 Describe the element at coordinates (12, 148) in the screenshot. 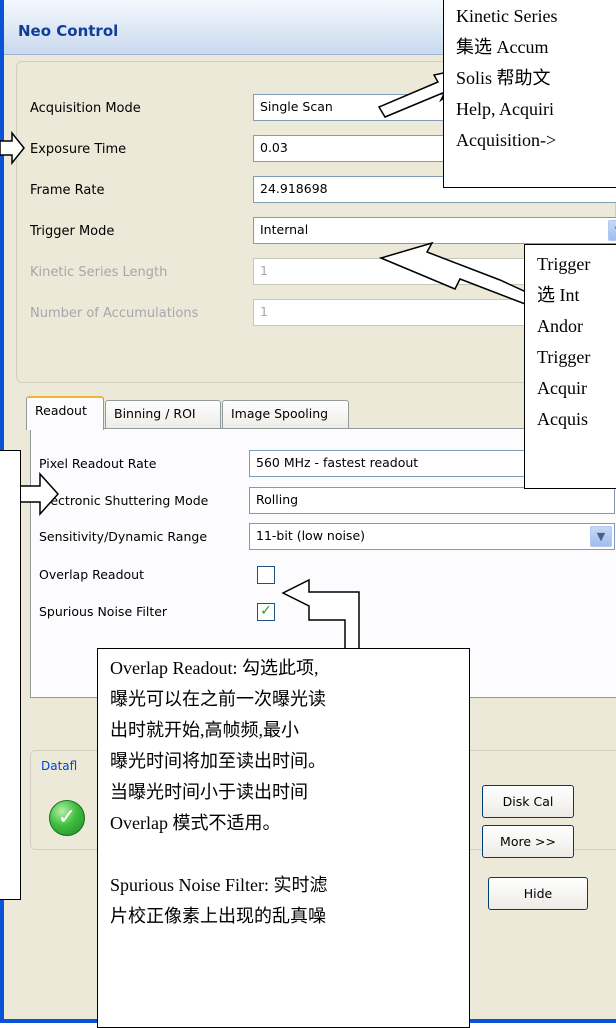

I see `arrow-to-exposure-time` at that location.